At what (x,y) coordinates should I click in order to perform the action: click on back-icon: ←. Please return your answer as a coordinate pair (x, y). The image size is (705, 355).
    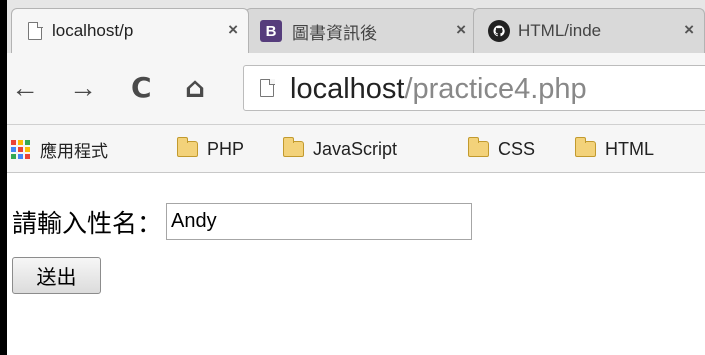
    Looking at the image, I should click on (25, 88).